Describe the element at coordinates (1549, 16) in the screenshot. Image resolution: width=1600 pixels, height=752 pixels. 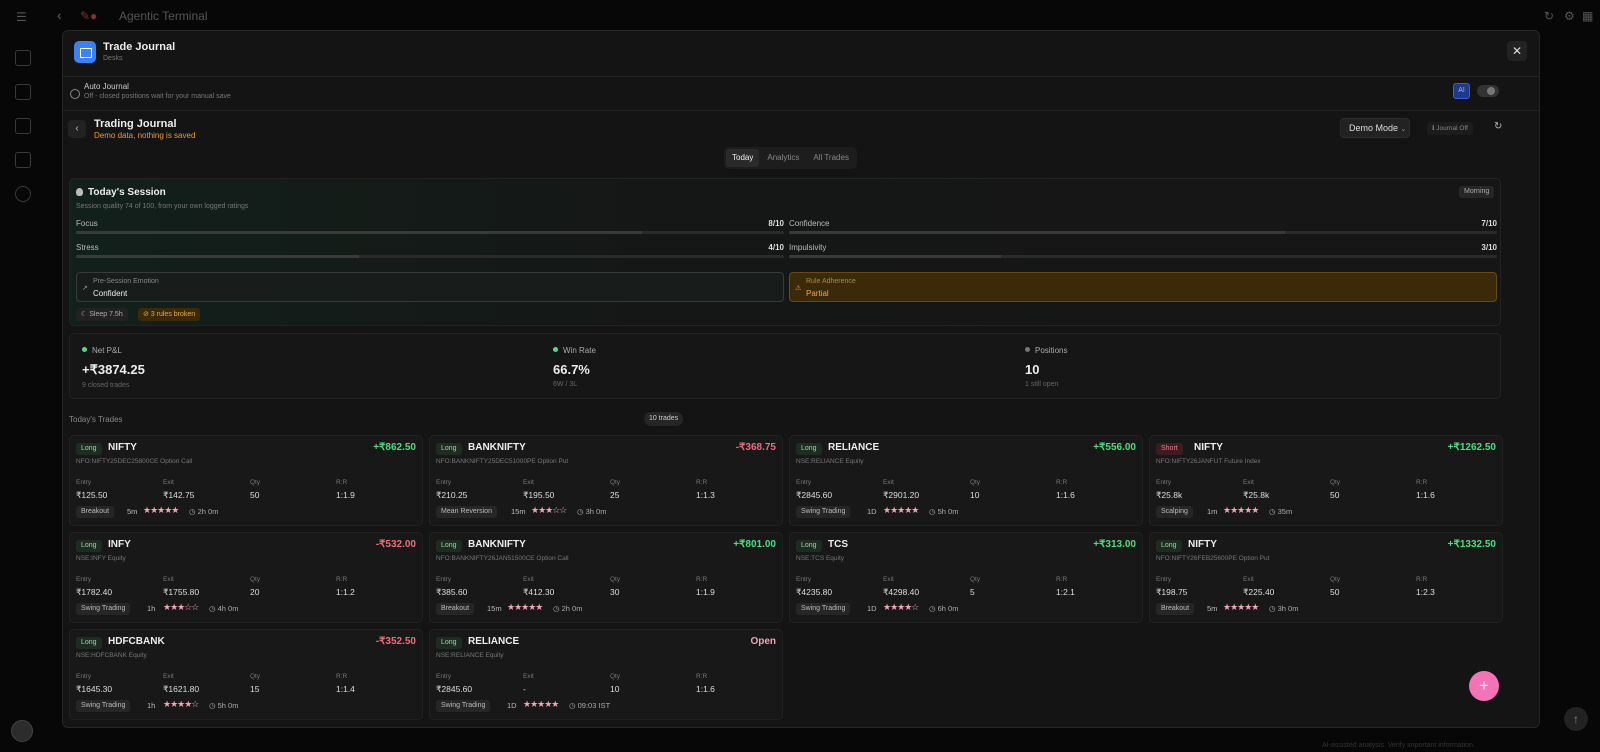
I see `refresh-icon: ↻` at that location.